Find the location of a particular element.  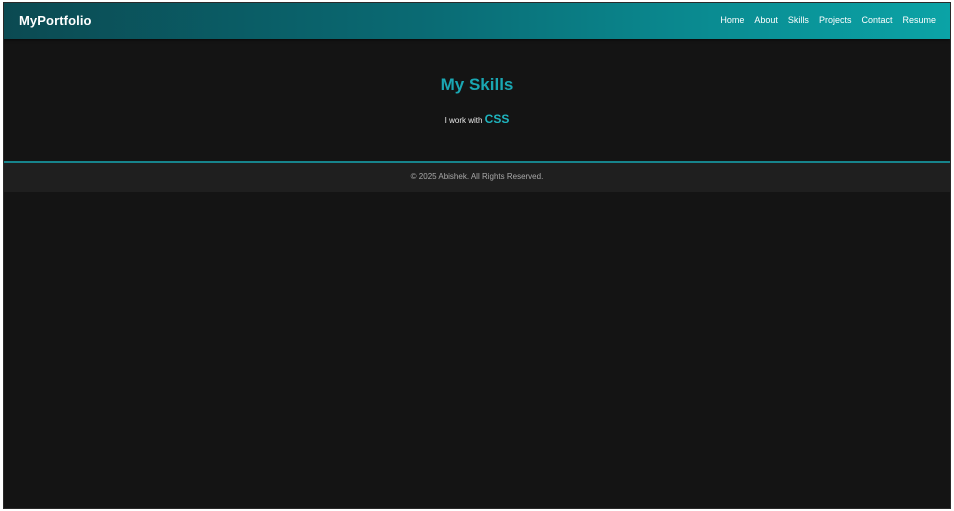

typed-skill: CSS is located at coordinates (497, 119).